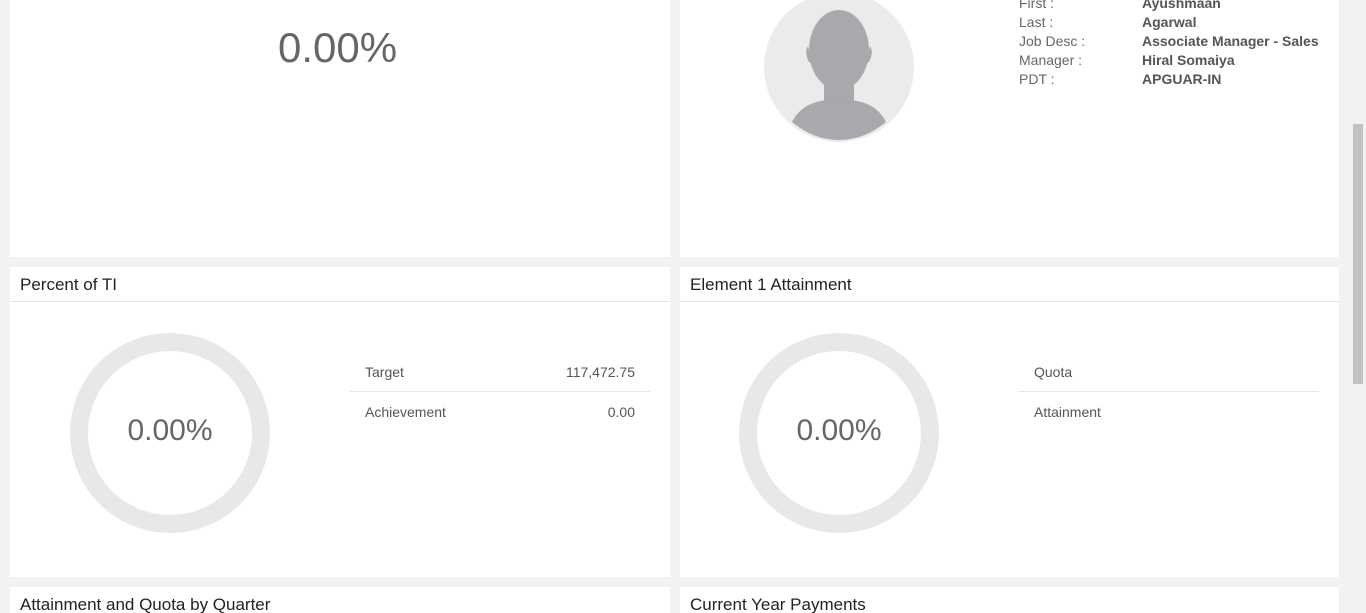 Image resolution: width=1366 pixels, height=613 pixels. What do you see at coordinates (338, 47) in the screenshot?
I see `attainment-percent: 0.00%` at bounding box center [338, 47].